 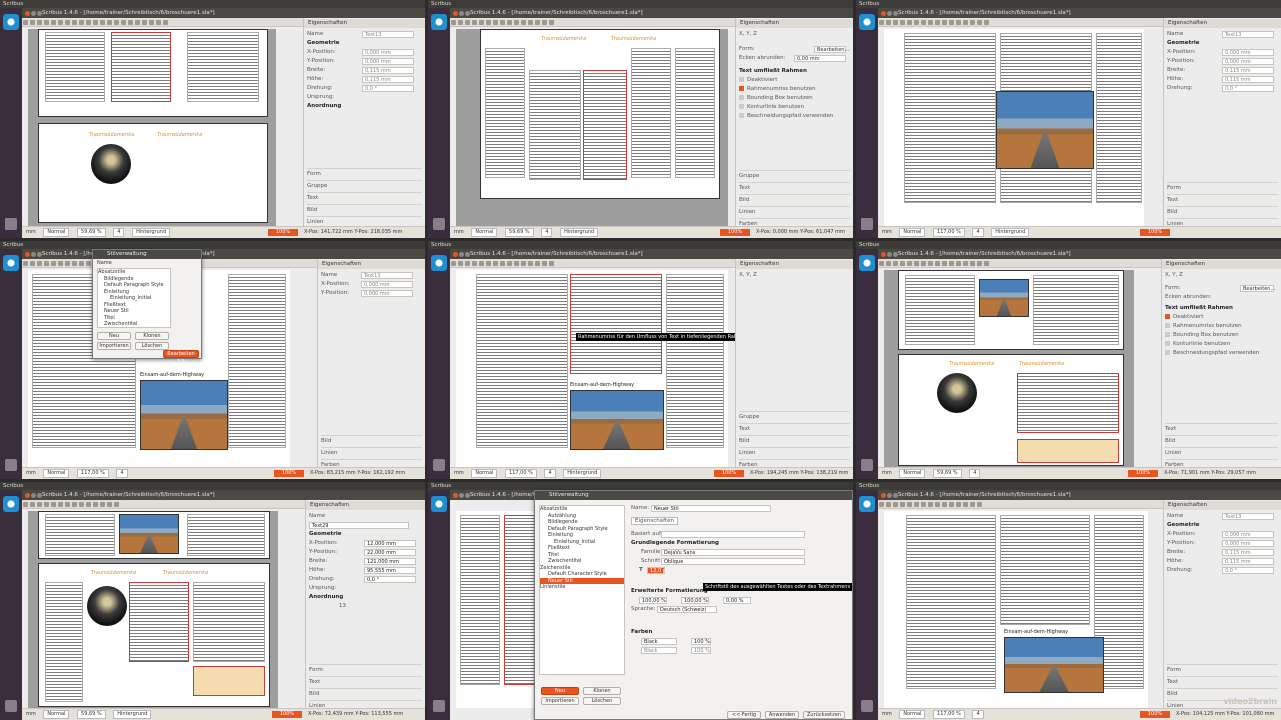 I want to click on fill-color-select: Black, so click(x=659, y=641).